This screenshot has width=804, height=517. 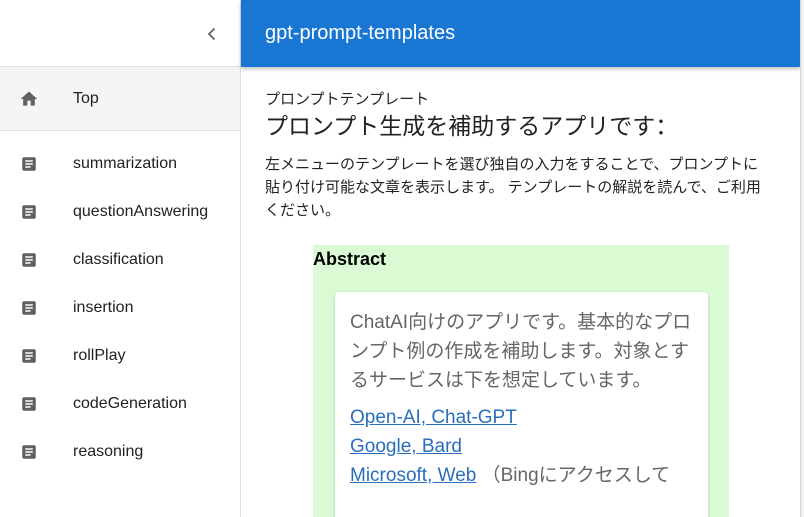 I want to click on abstract-title: Abstract, so click(x=350, y=259).